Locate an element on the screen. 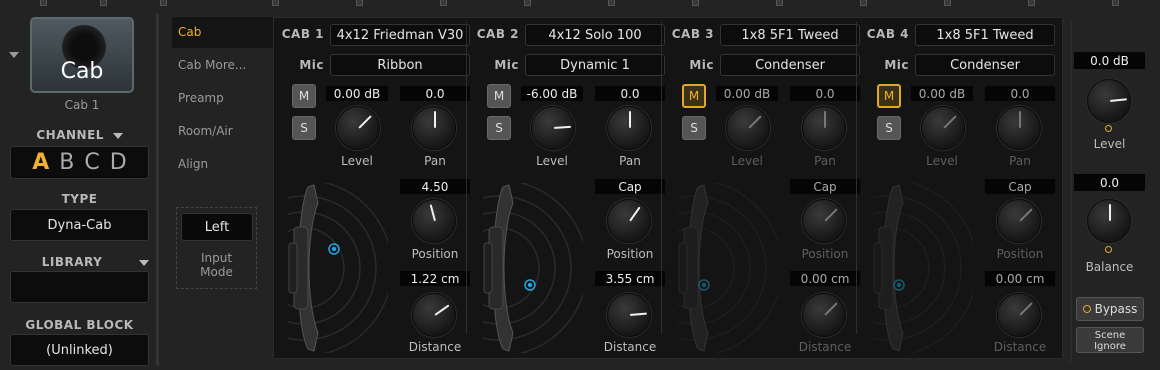 This screenshot has width=1160, height=370. input-mode-group: Left Input Mode is located at coordinates (216, 248).